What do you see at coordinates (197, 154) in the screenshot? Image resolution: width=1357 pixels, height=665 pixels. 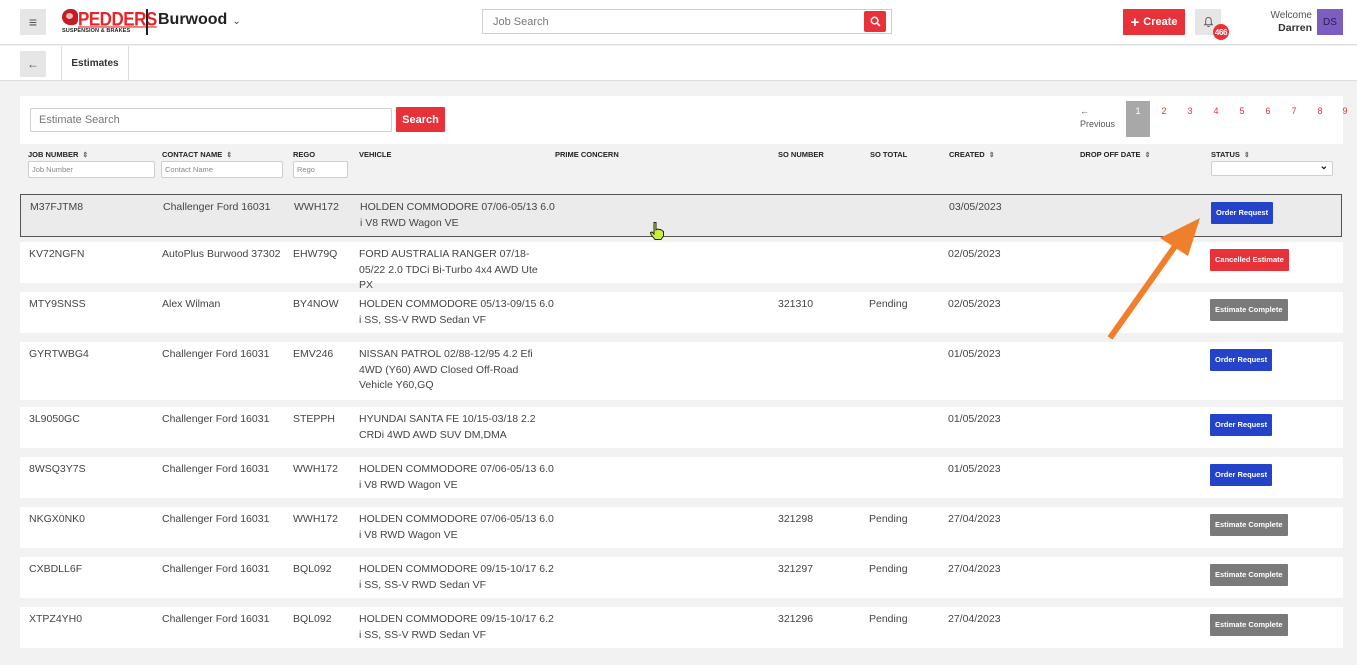 I see `col-header-contact-name: CONTACT NAME ⇕` at bounding box center [197, 154].